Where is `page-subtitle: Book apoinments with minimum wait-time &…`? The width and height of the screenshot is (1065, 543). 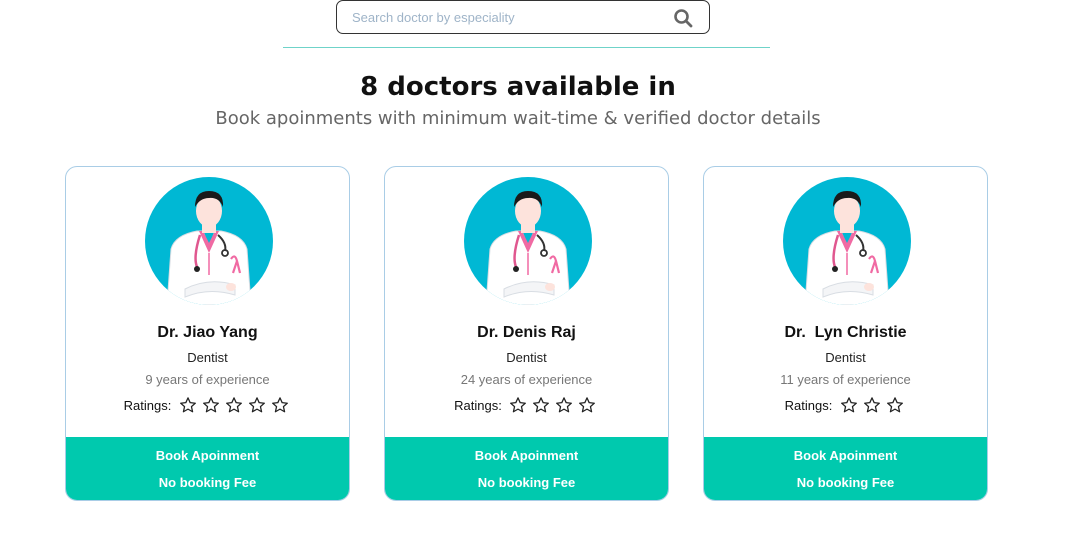 page-subtitle: Book apoinments with minimum wait-time &… is located at coordinates (518, 118).